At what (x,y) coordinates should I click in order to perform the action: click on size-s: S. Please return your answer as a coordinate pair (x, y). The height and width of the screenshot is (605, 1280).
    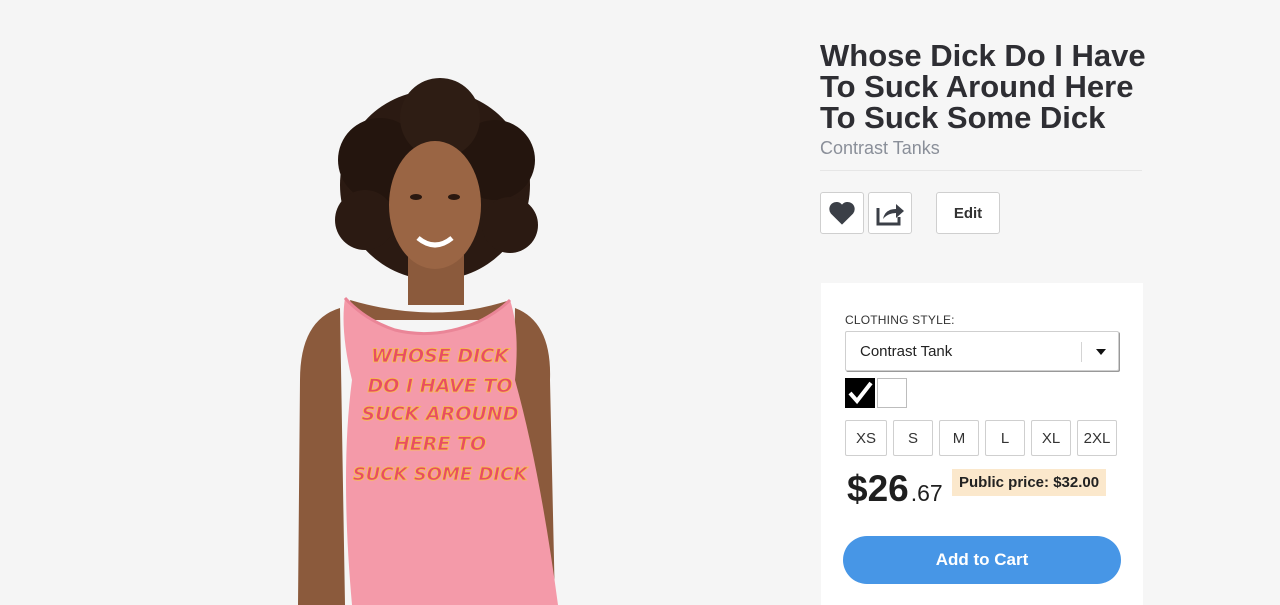
    Looking at the image, I should click on (913, 438).